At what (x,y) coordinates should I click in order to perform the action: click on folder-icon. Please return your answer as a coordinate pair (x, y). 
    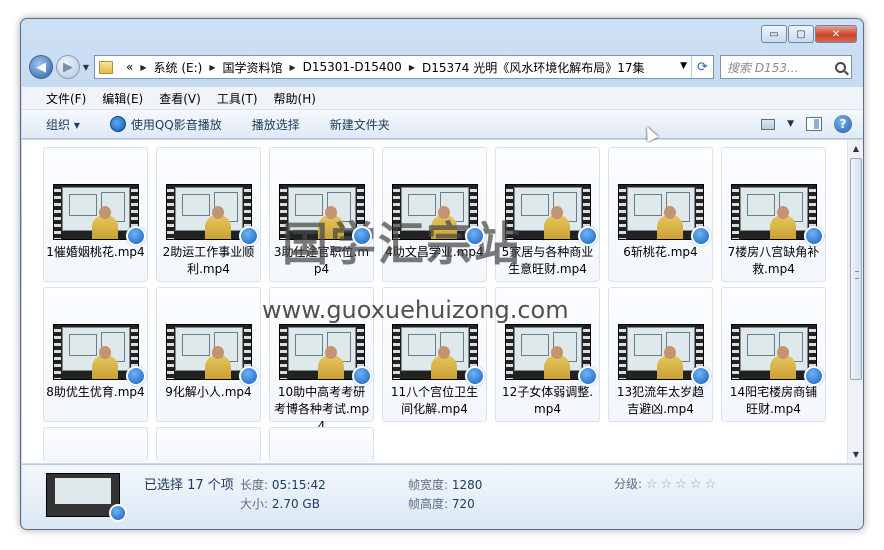
    Looking at the image, I should click on (106, 67).